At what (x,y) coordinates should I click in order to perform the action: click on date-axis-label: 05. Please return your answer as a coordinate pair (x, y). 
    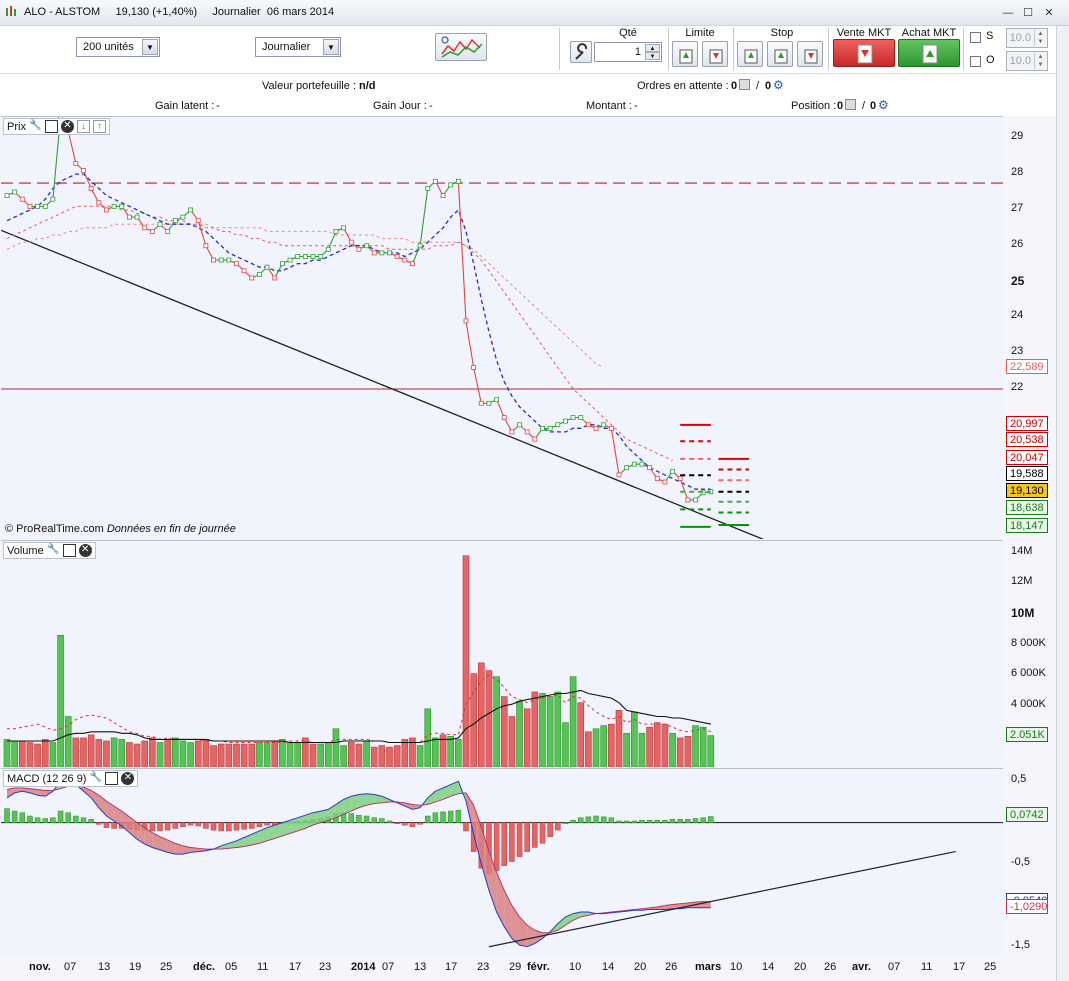
    Looking at the image, I should click on (231, 967).